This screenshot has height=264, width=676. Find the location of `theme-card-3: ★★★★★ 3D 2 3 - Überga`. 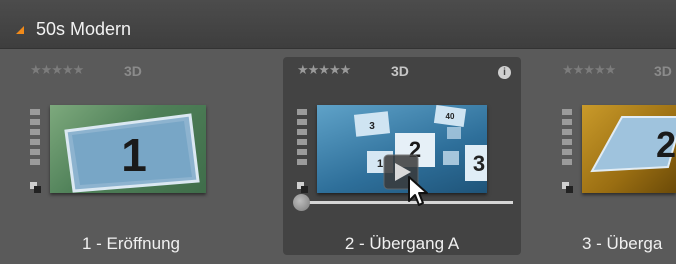

theme-card-3: ★★★★★ 3D 2 3 - Überga is located at coordinates (617, 156).